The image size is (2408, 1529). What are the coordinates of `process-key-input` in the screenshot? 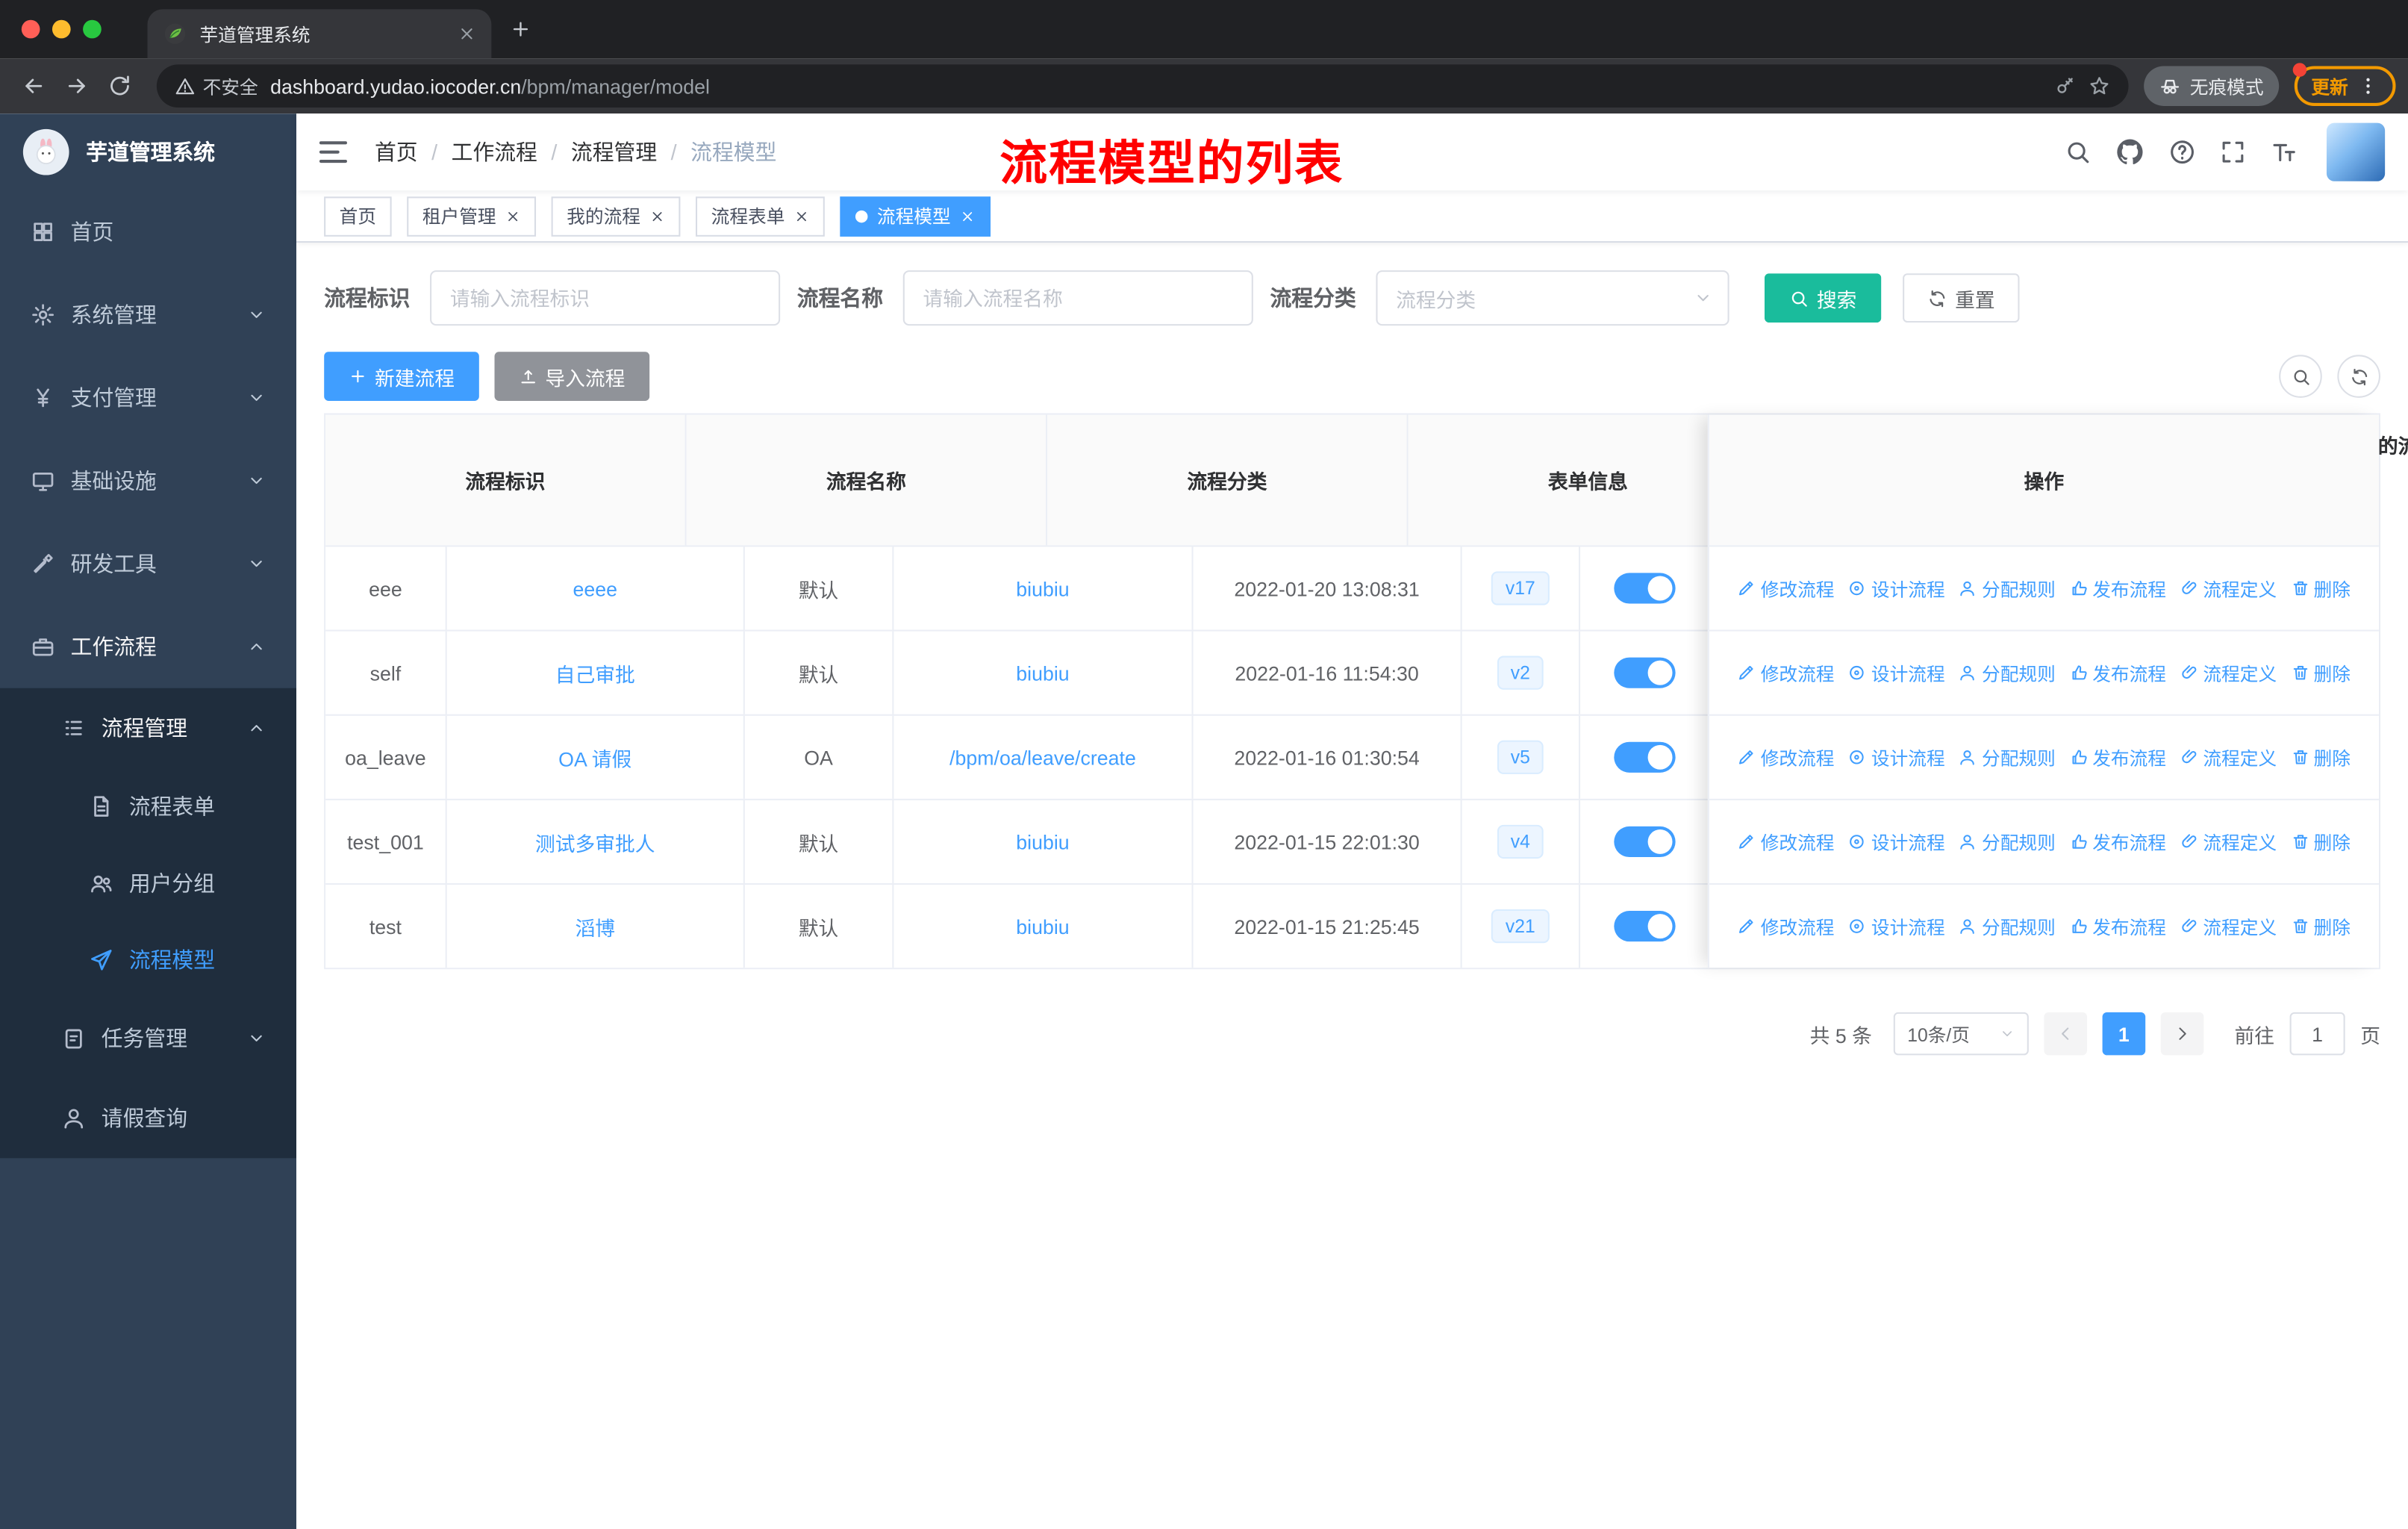 It's located at (605, 298).